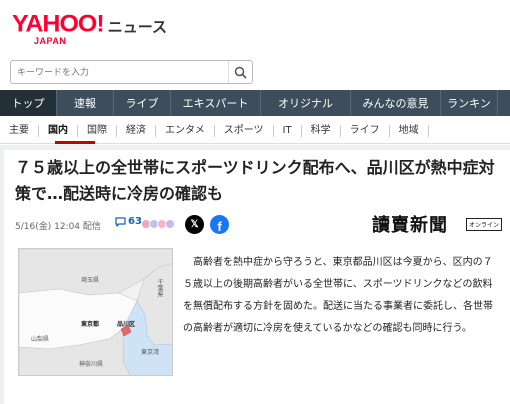 The image size is (510, 404). Describe the element at coordinates (216, 103) in the screenshot. I see `nav-item-expert: エキスパート` at that location.